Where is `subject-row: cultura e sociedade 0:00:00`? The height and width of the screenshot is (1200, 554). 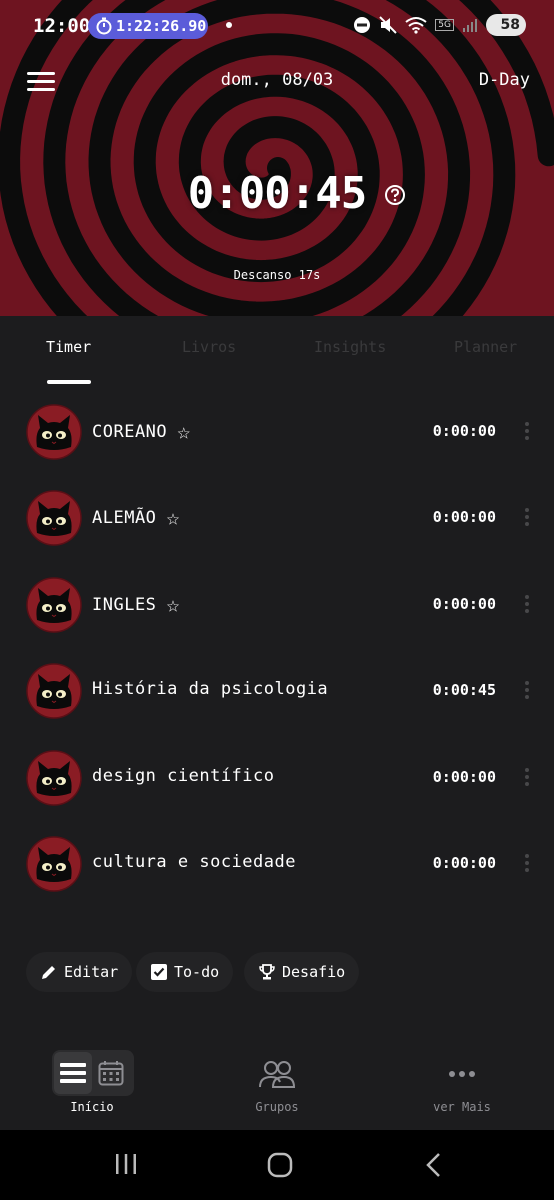
subject-row: cultura e sociedade 0:00:00 is located at coordinates (277, 863).